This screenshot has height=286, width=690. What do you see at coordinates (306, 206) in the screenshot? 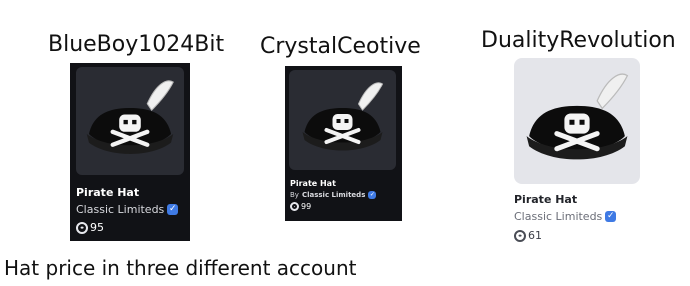
I see `price-value: 99` at bounding box center [306, 206].